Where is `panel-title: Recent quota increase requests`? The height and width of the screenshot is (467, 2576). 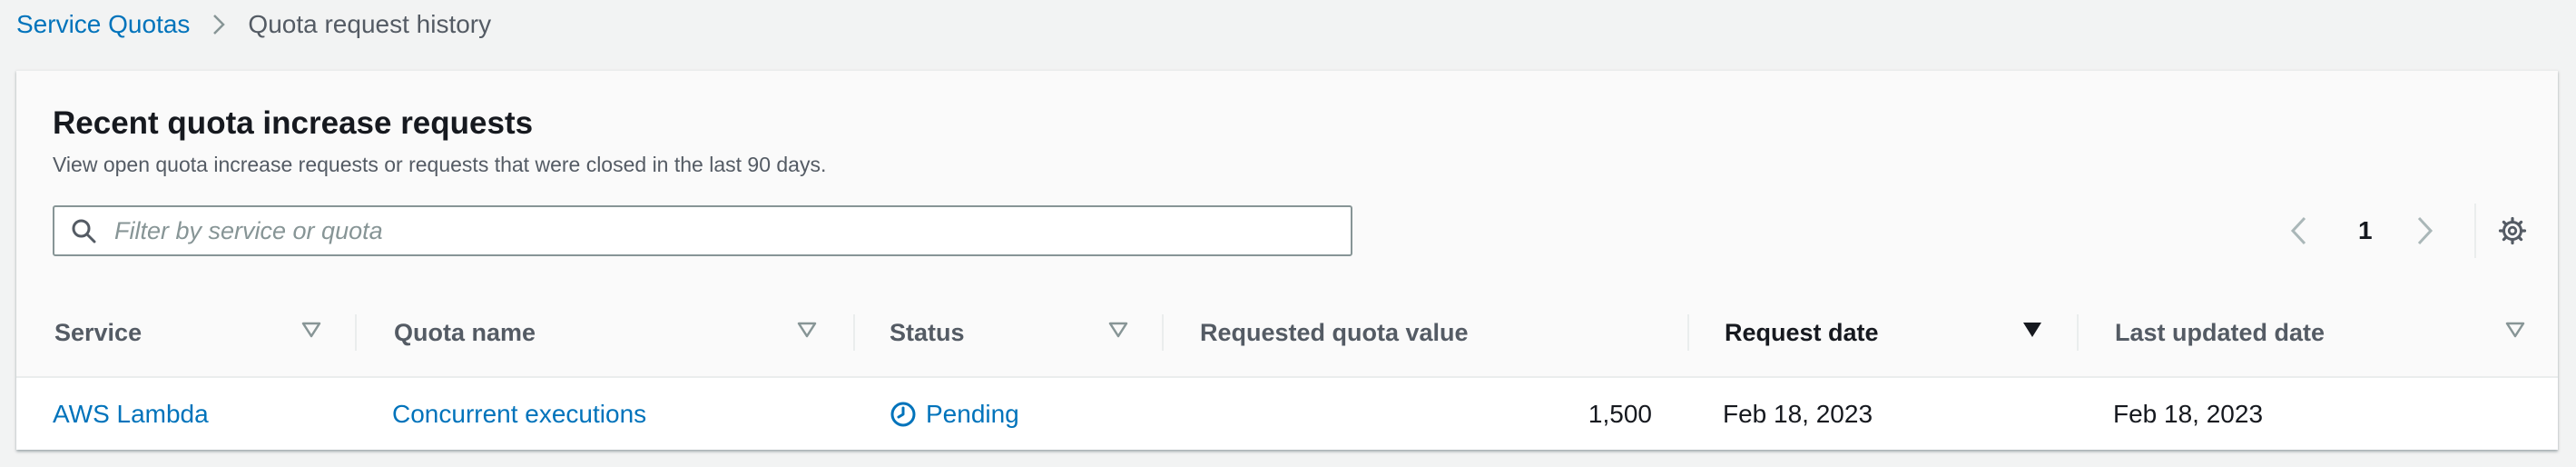
panel-title: Recent quota increase requests is located at coordinates (293, 123).